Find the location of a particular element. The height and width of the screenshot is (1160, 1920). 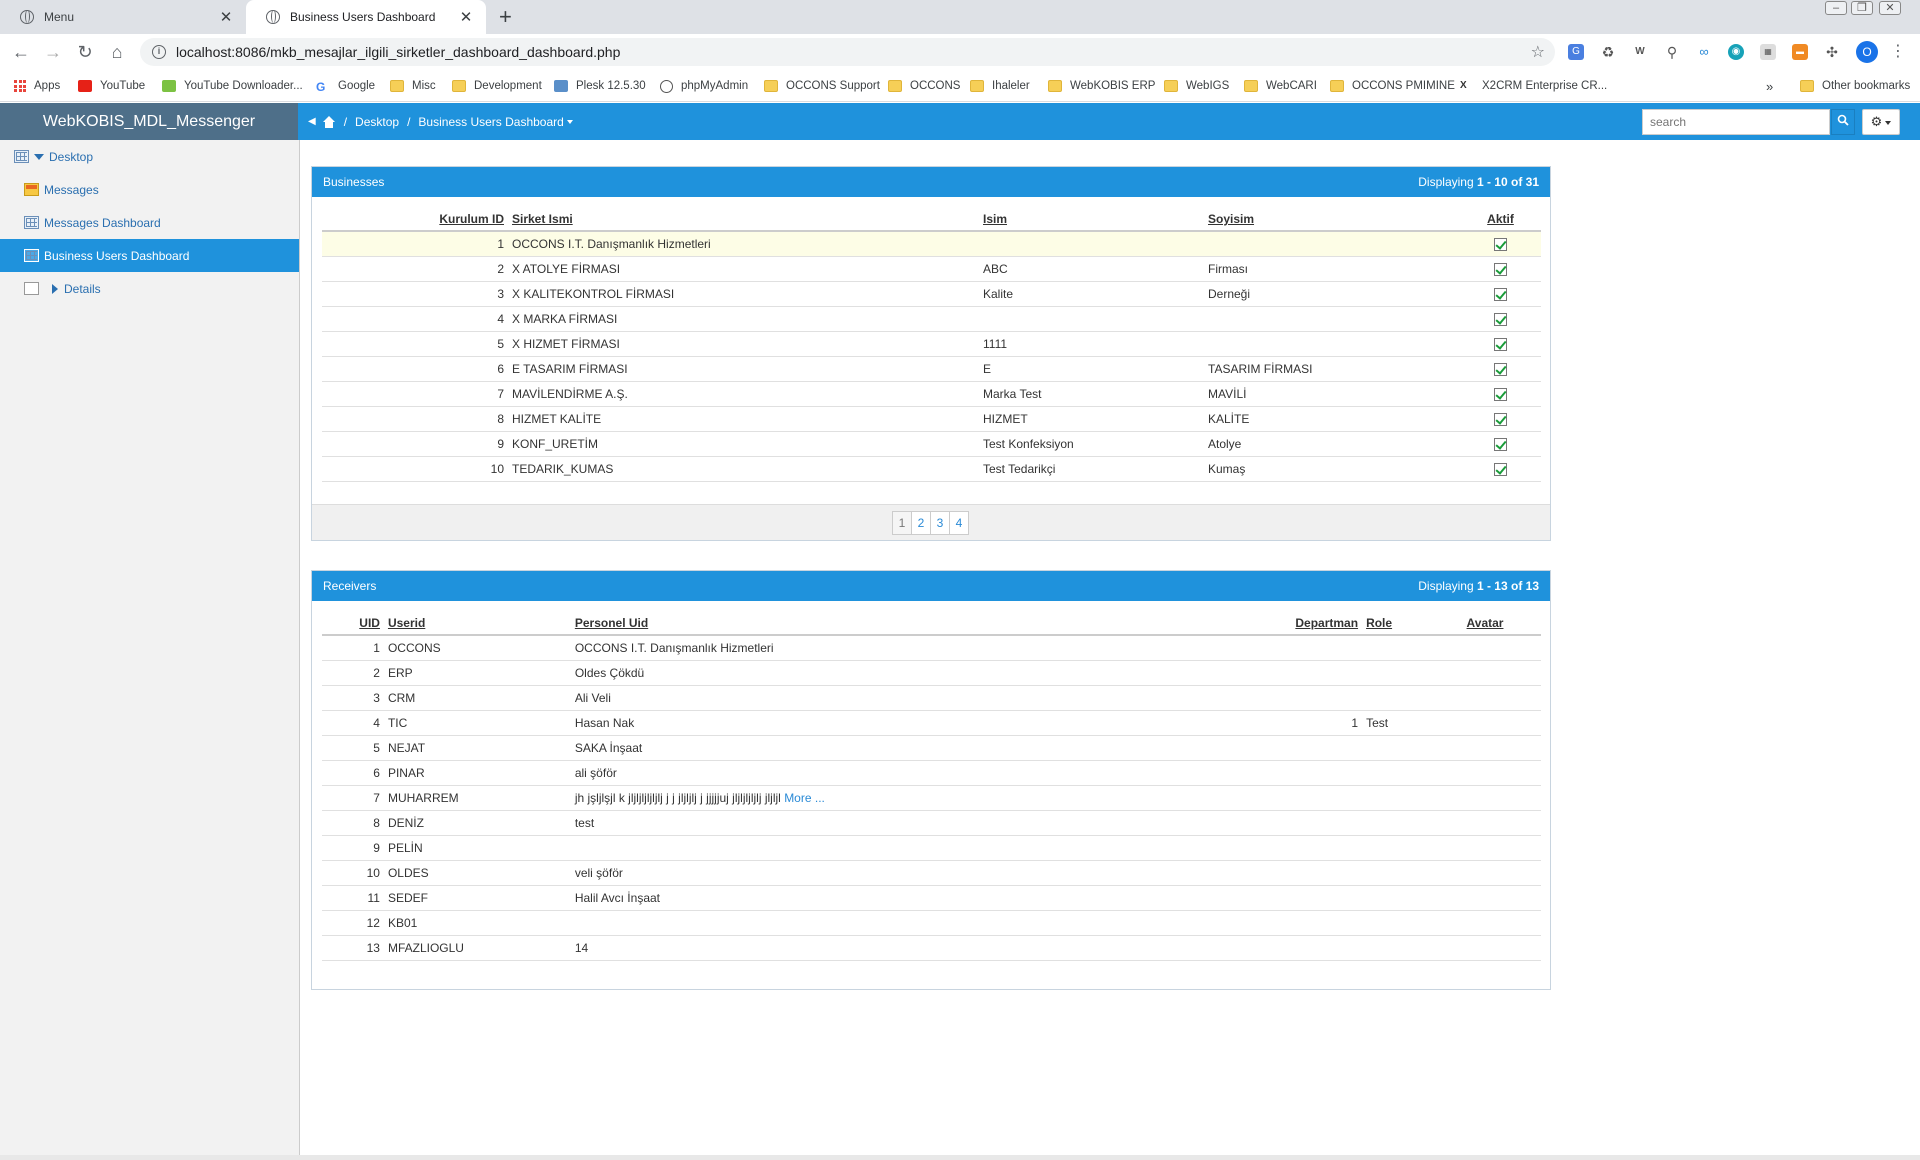

maximize-button: ❐ is located at coordinates (1862, 9).